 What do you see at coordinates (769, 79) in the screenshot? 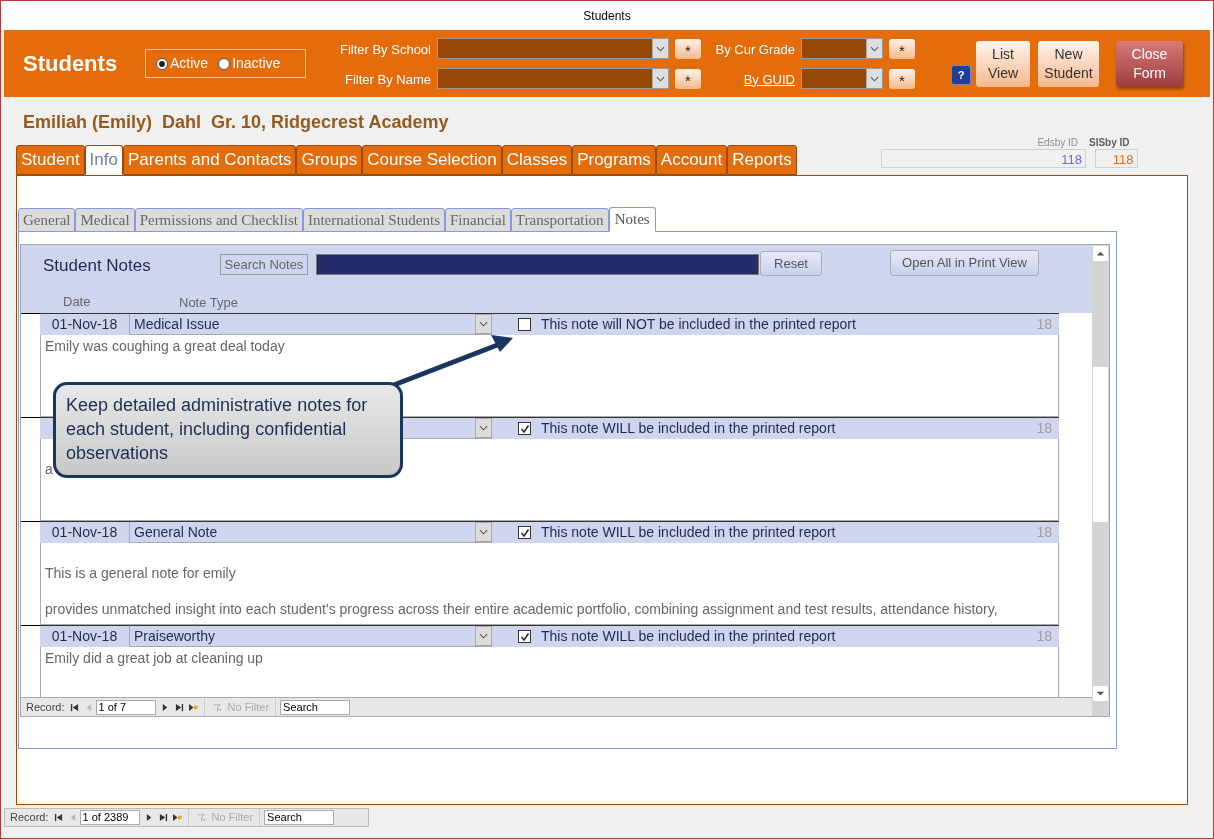
I see `guid-link: By GUID` at bounding box center [769, 79].